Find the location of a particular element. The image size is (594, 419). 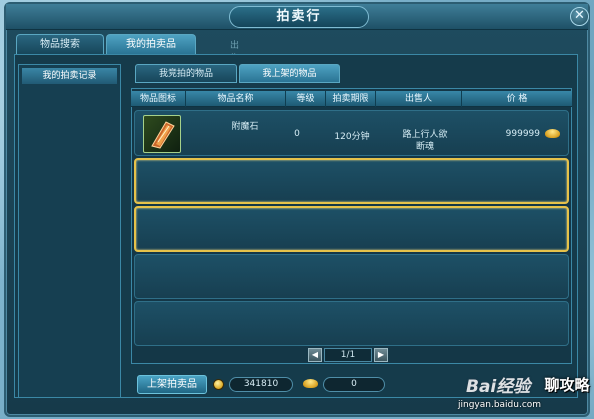

table-header: 物品图标 物品名称 等级 拍卖期限 出售人 价 格 is located at coordinates (351, 99).